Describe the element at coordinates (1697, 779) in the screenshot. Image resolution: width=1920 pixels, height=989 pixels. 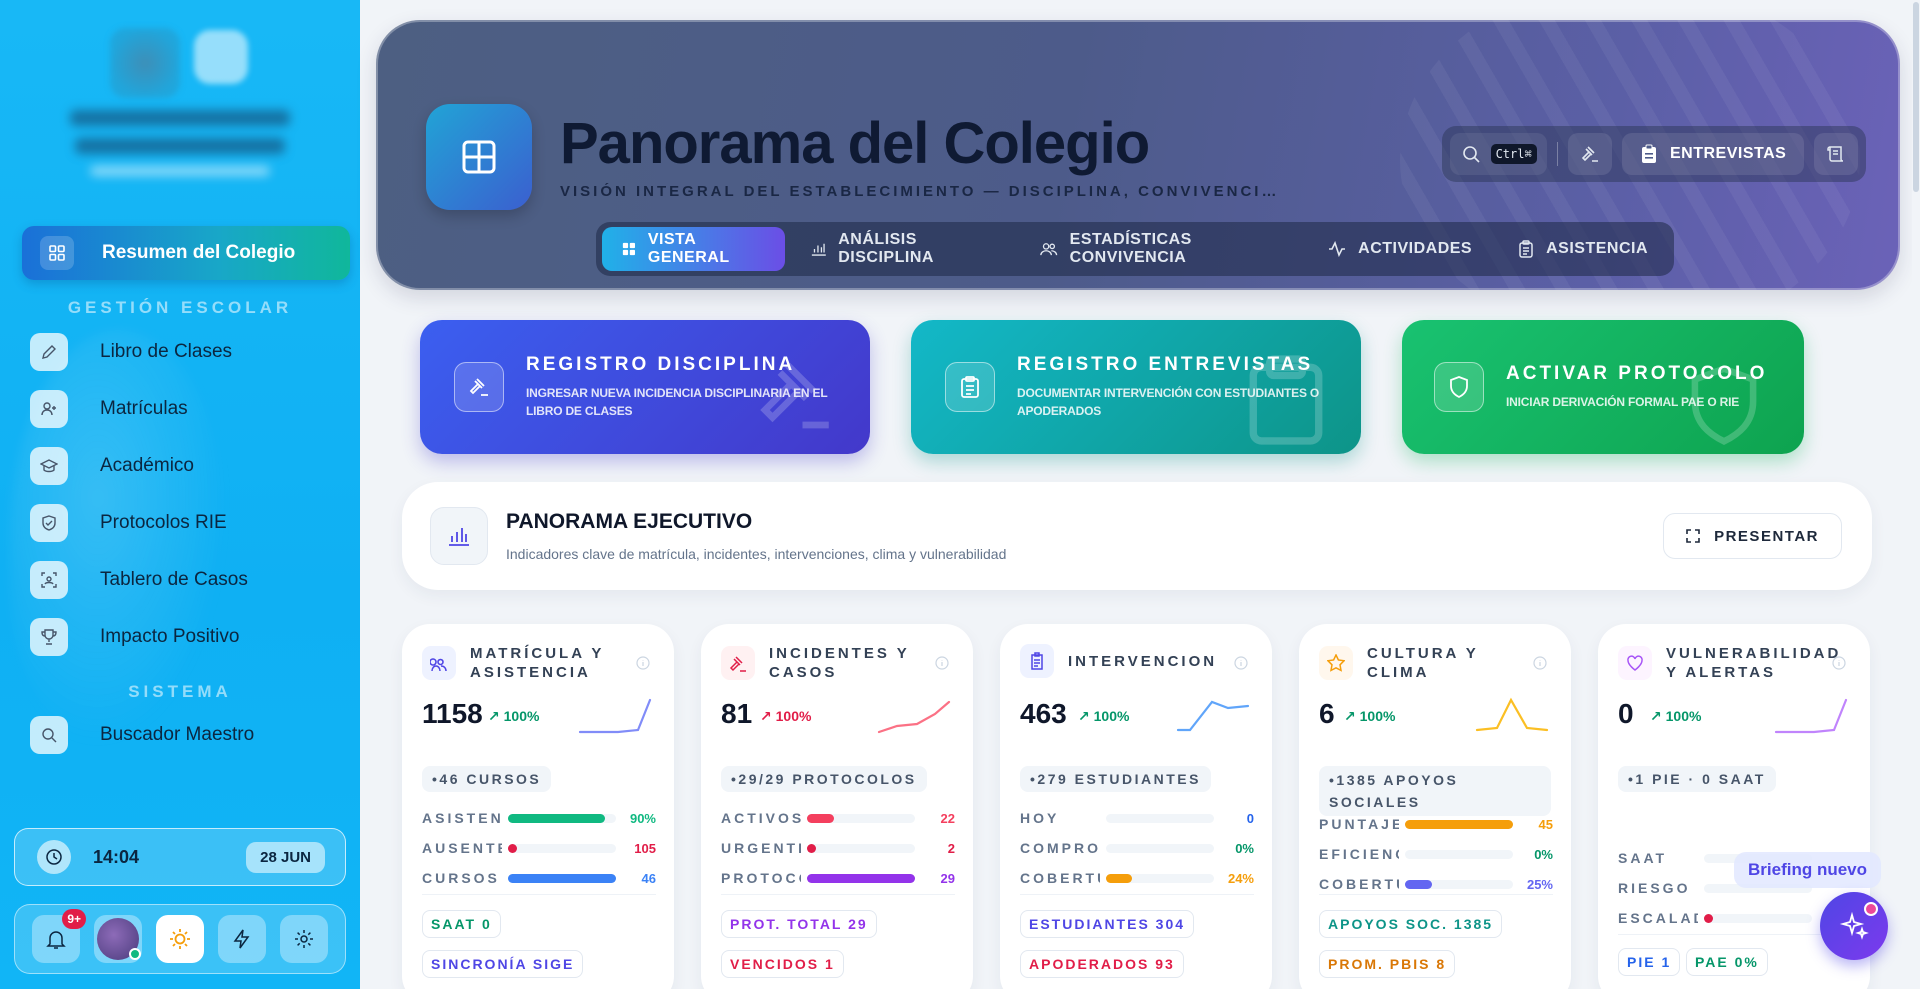
I see `metric-pill: •1 PIE · 0 SAAT` at that location.